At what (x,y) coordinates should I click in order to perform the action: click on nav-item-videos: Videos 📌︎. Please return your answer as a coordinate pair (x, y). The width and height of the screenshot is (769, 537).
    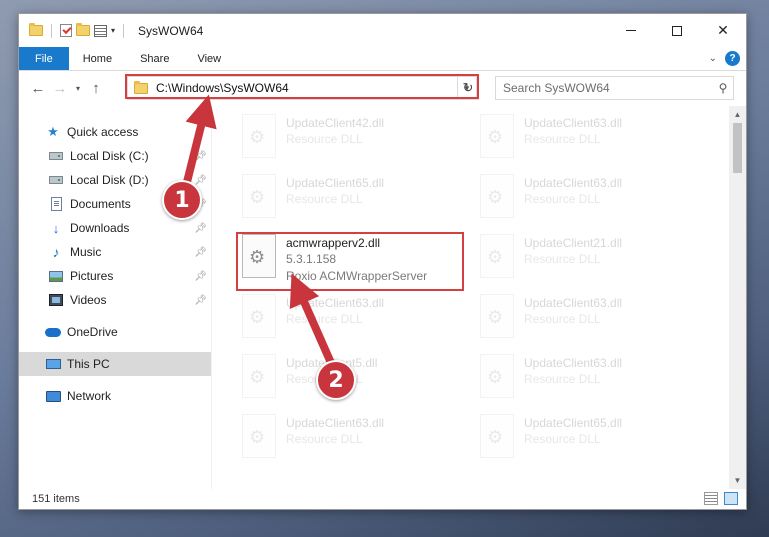
    Looking at the image, I should click on (115, 300).